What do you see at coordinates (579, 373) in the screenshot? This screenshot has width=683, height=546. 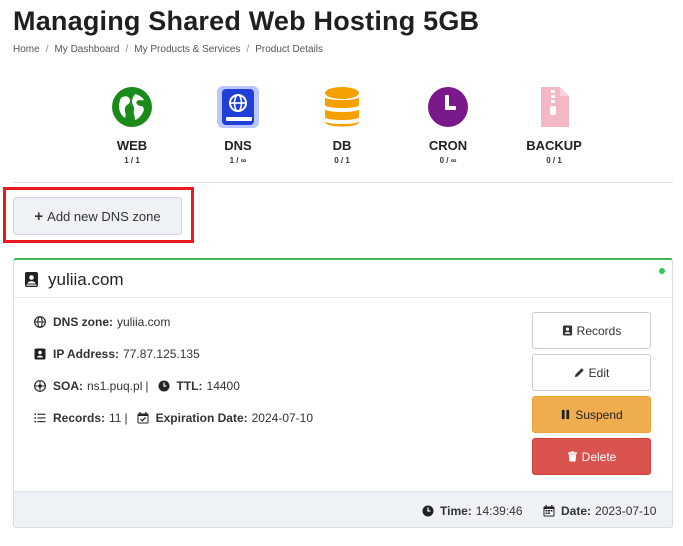 I see `pencil-icon` at bounding box center [579, 373].